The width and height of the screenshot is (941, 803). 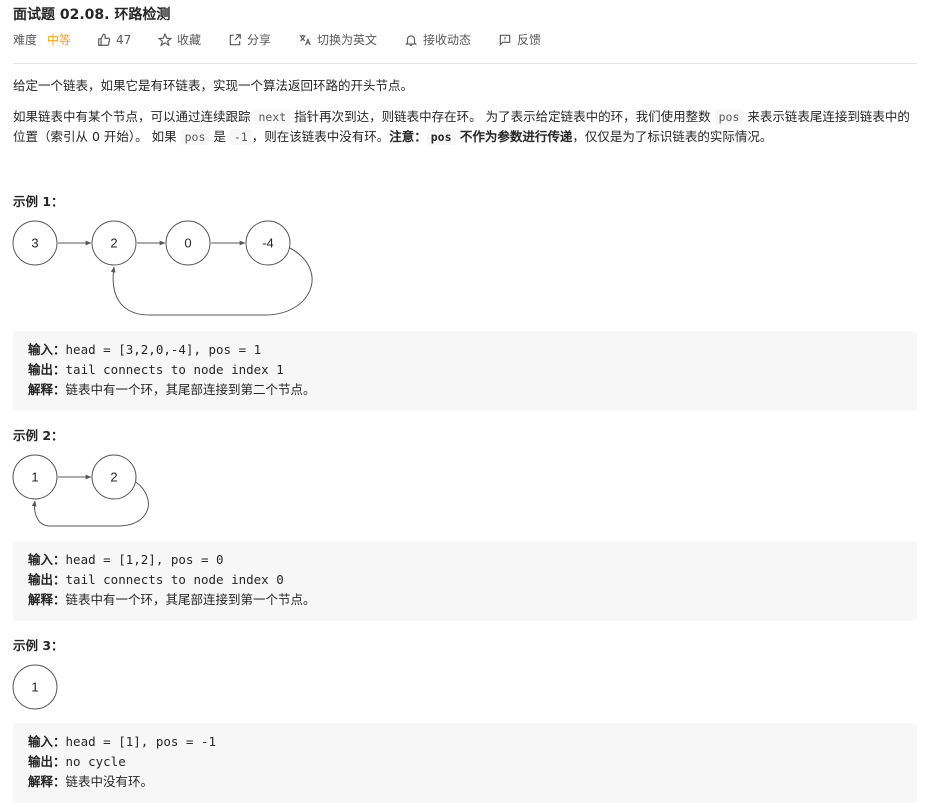 I want to click on note-label: 注意：, so click(x=408, y=136).